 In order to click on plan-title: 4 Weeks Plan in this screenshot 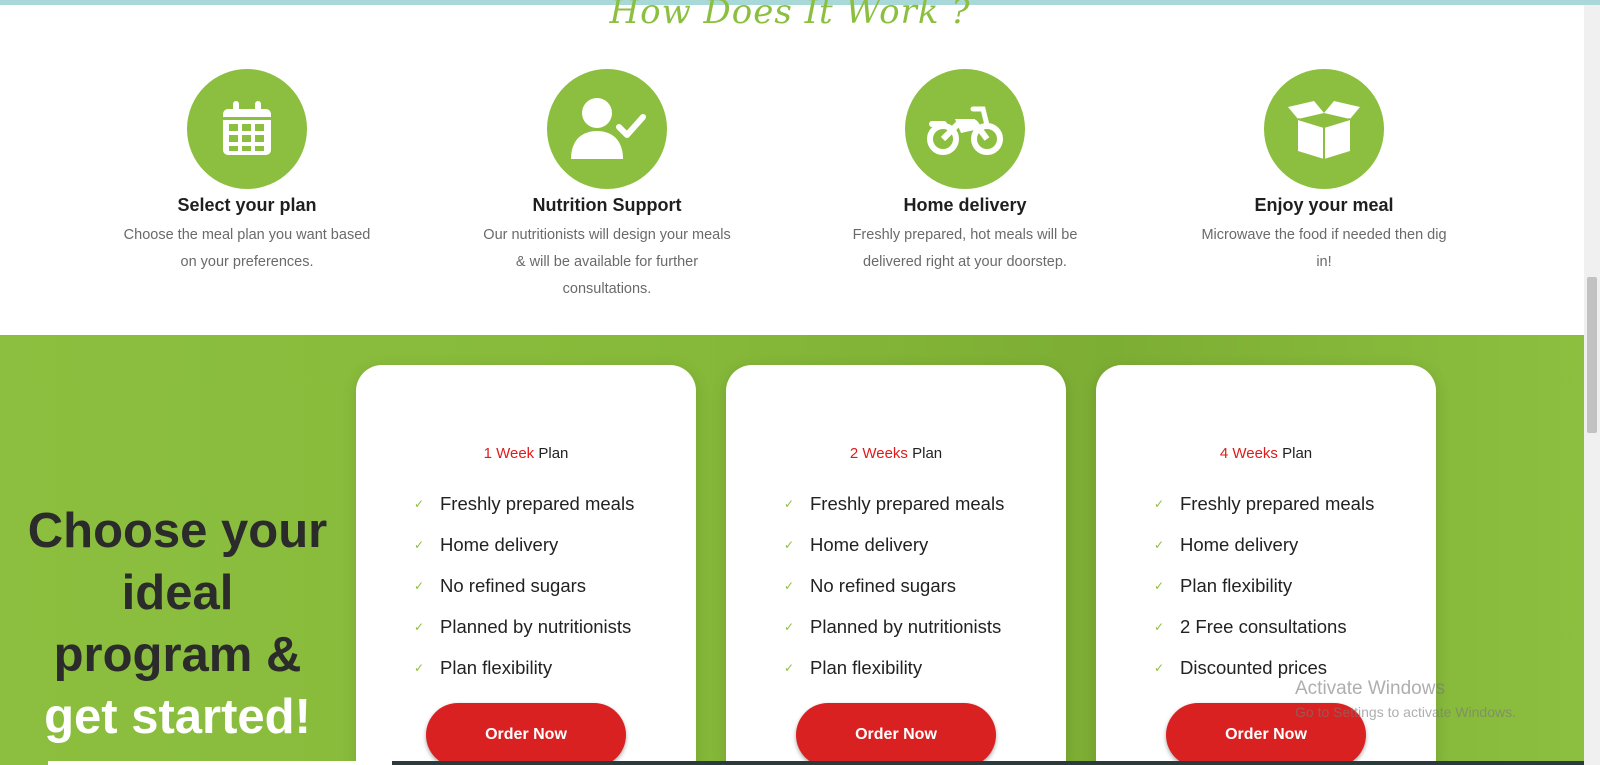, I will do `click(1266, 453)`.